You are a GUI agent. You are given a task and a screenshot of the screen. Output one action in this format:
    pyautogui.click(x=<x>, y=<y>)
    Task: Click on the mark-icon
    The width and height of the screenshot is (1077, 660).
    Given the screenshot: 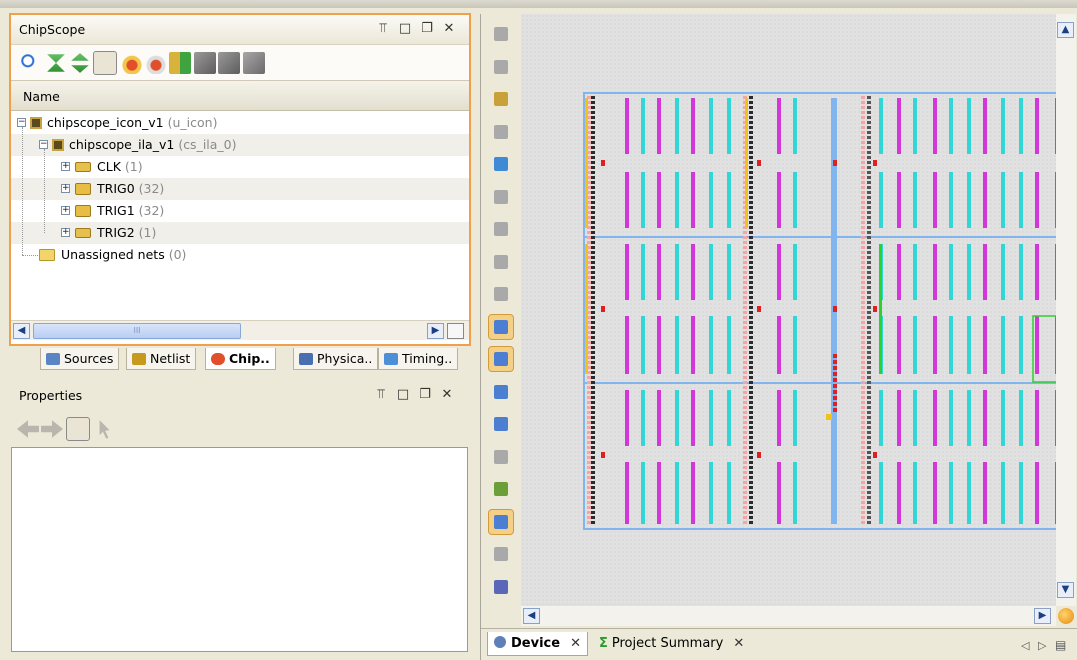 What is the action you would take?
    pyautogui.click(x=501, y=489)
    